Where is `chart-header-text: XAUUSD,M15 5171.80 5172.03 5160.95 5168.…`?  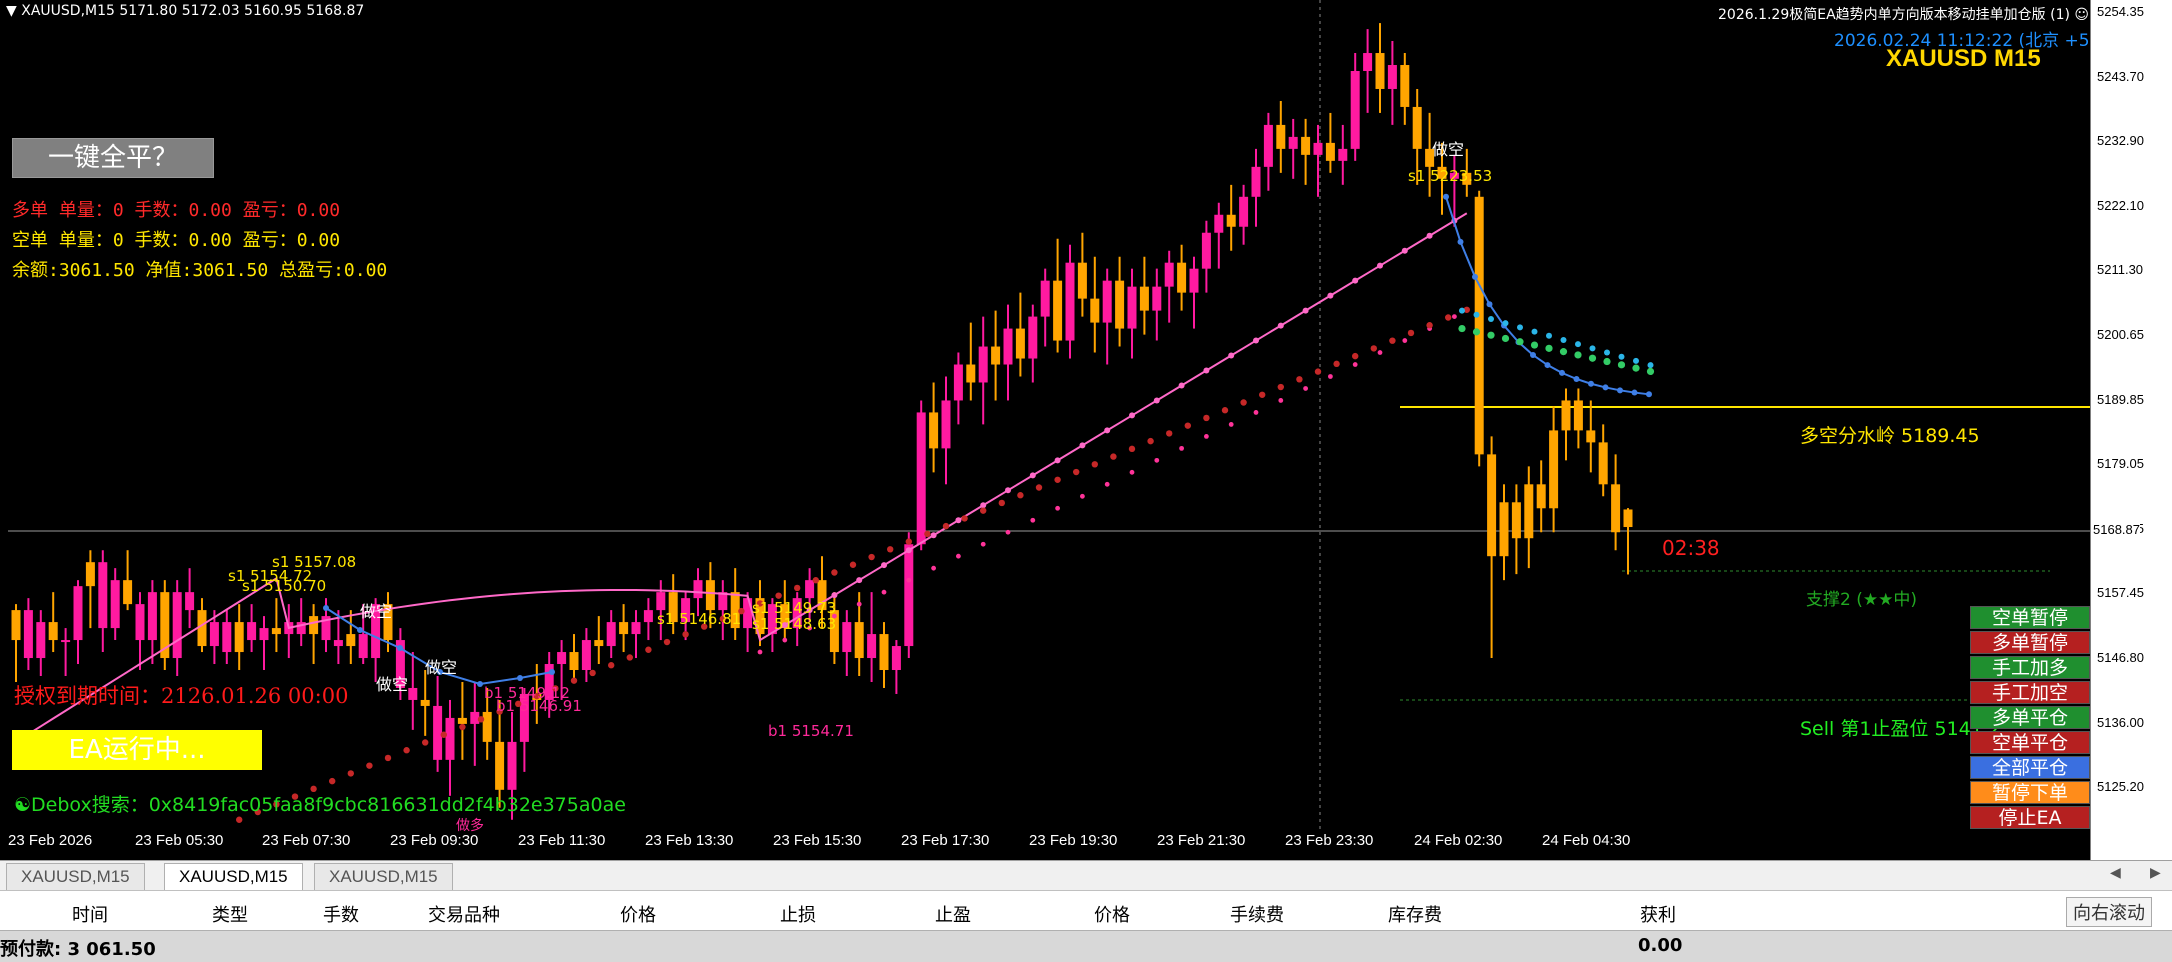 chart-header-text: XAUUSD,M15 5171.80 5172.03 5160.95 5168.… is located at coordinates (193, 11).